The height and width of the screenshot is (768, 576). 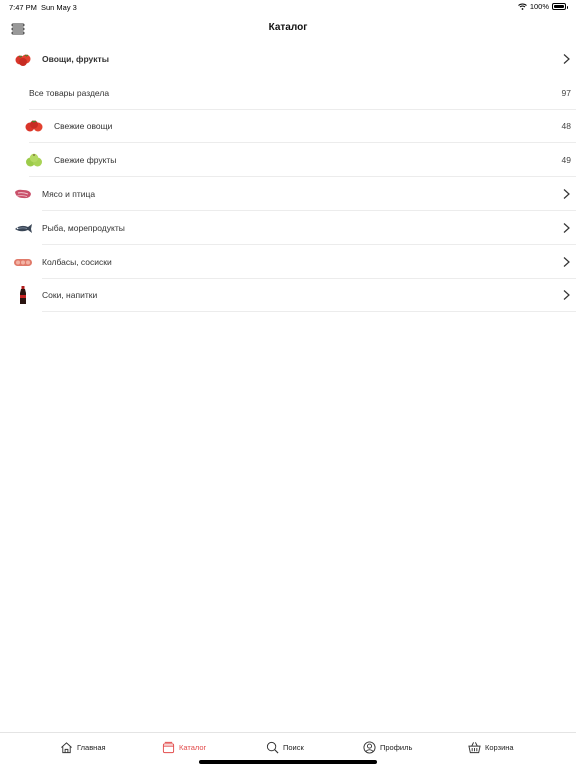 What do you see at coordinates (70, 295) in the screenshot?
I see `category-label: Соки, напитки` at bounding box center [70, 295].